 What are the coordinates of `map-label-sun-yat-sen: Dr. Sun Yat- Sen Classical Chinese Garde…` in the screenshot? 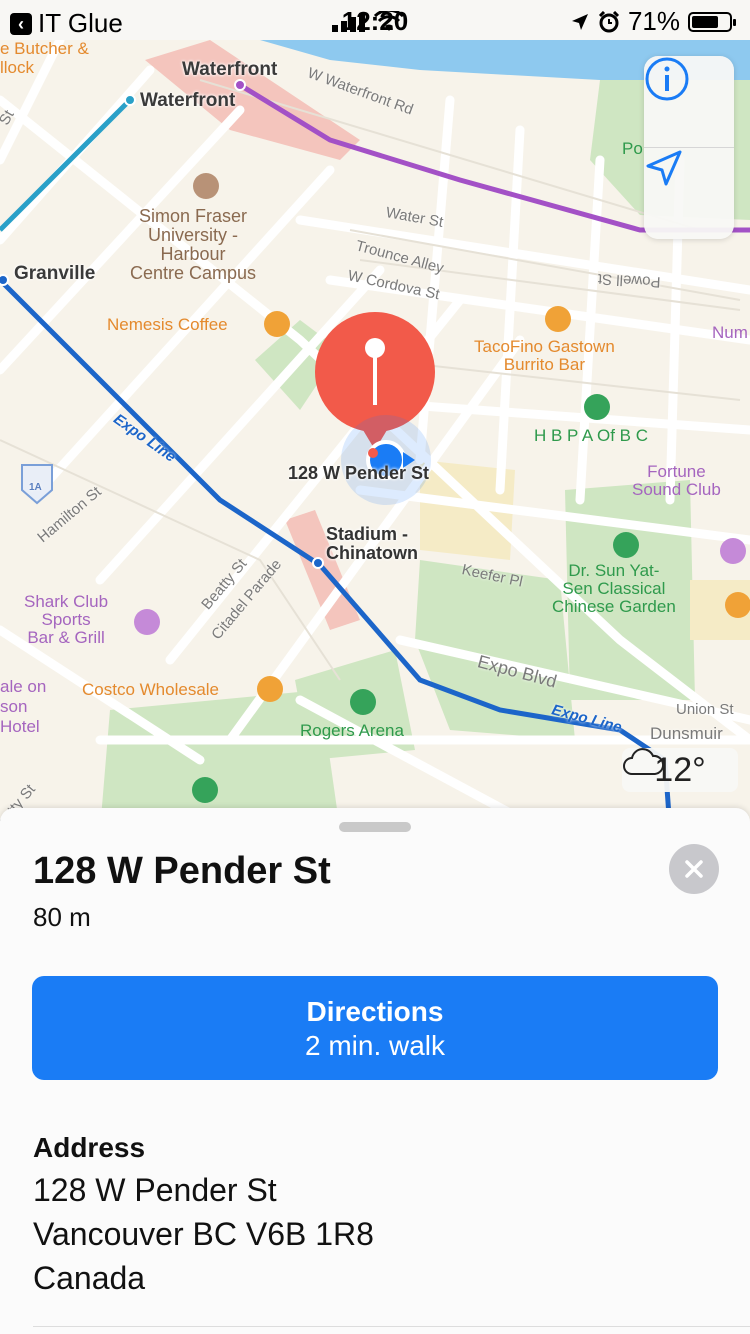 It's located at (614, 588).